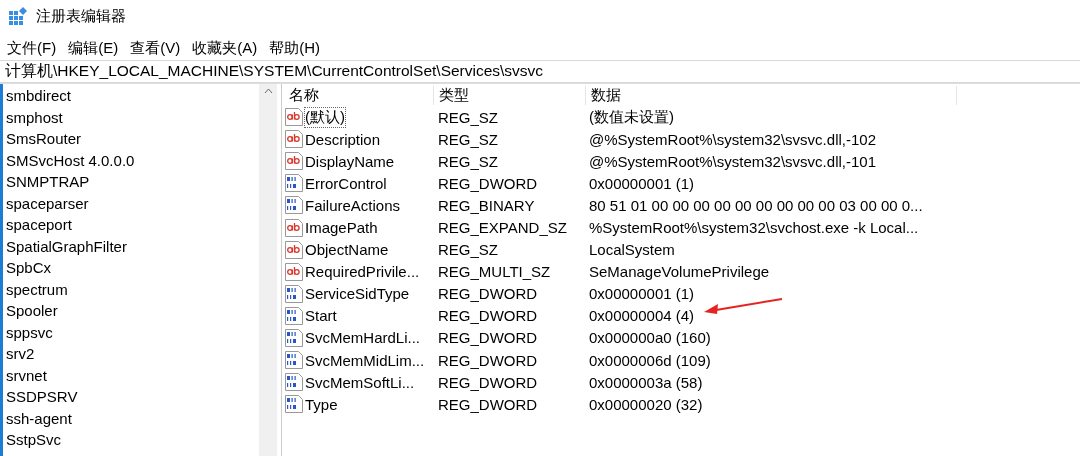  I want to click on value-data: LocalSystem, so click(631, 250).